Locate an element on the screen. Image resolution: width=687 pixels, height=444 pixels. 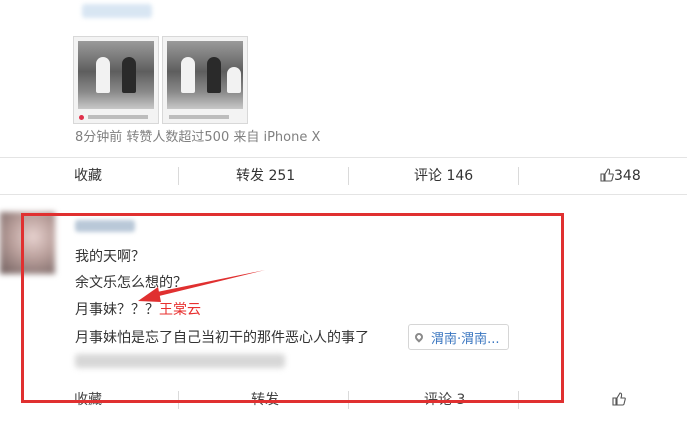
post-action-bar: 收藏 转发 251 评论 146 348 is located at coordinates (343, 176).